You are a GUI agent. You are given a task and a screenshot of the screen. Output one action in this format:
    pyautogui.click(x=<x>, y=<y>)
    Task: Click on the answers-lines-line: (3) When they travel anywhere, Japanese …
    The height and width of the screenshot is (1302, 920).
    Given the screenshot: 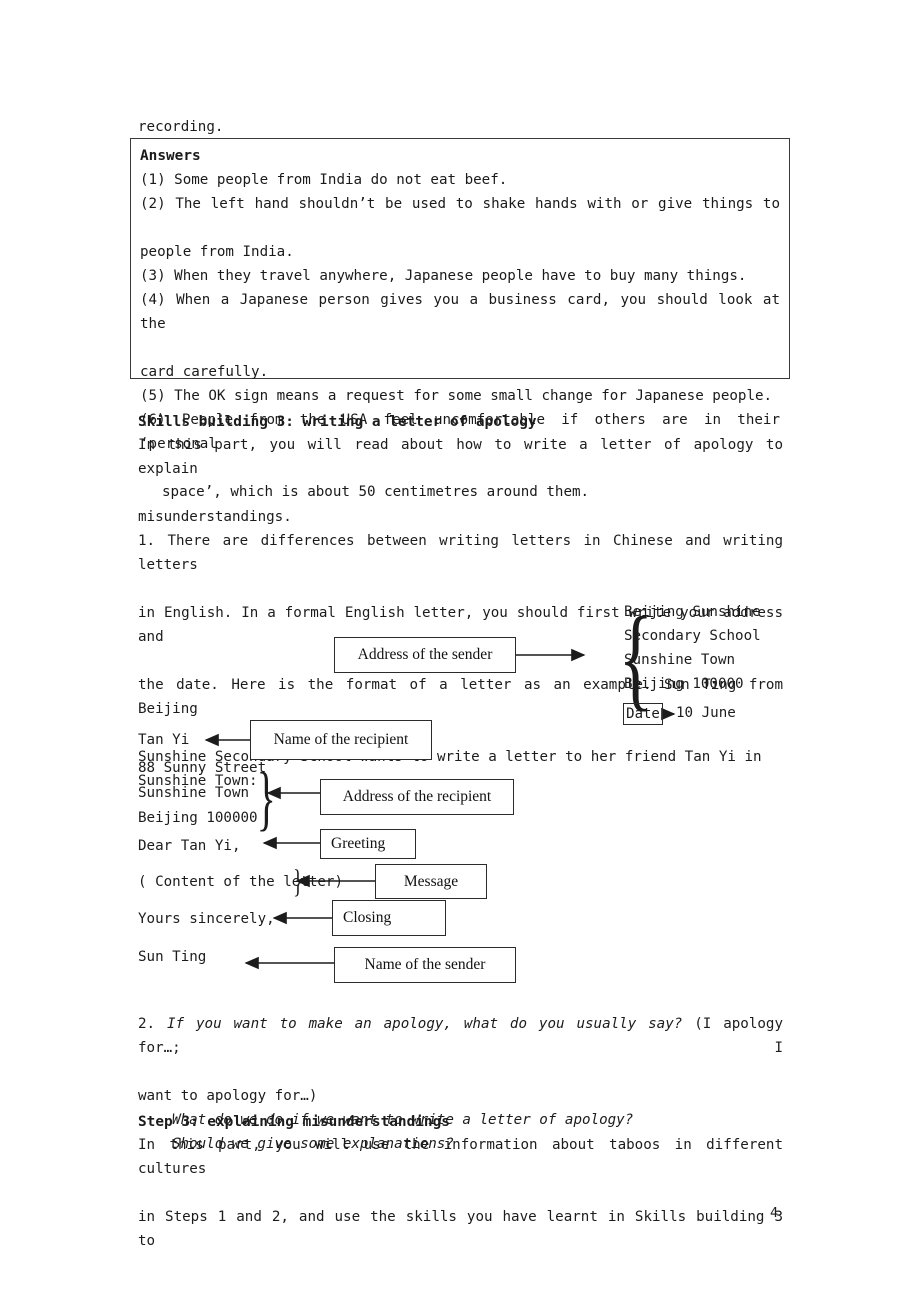 What is the action you would take?
    pyautogui.click(x=443, y=276)
    